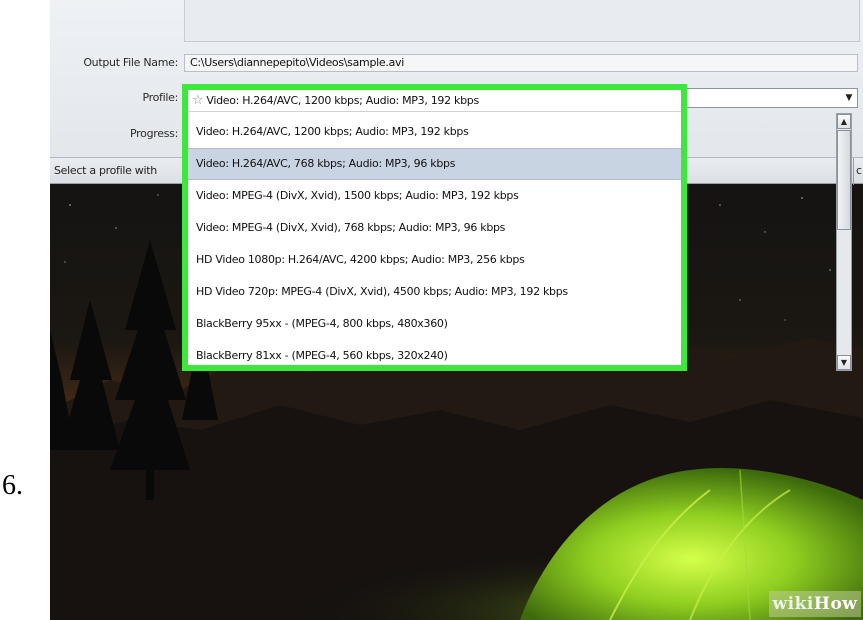 The height and width of the screenshot is (620, 863). I want to click on scroll-thumb, so click(844, 180).